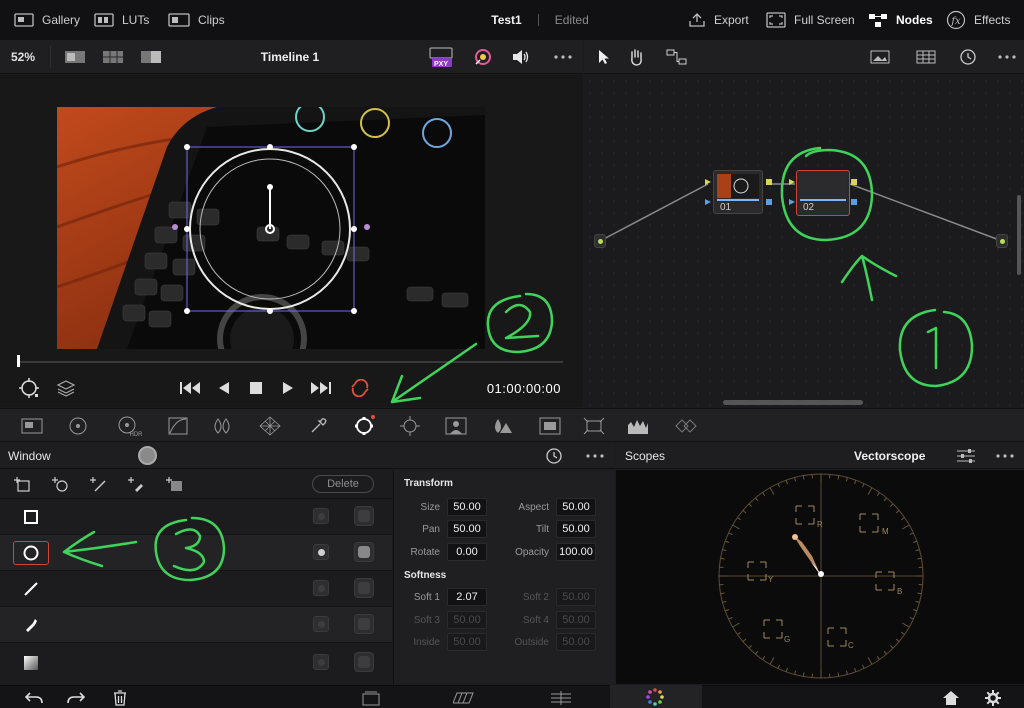 The image size is (1024, 708). What do you see at coordinates (29, 388) in the screenshot?
I see `viewer-overlay-button` at bounding box center [29, 388].